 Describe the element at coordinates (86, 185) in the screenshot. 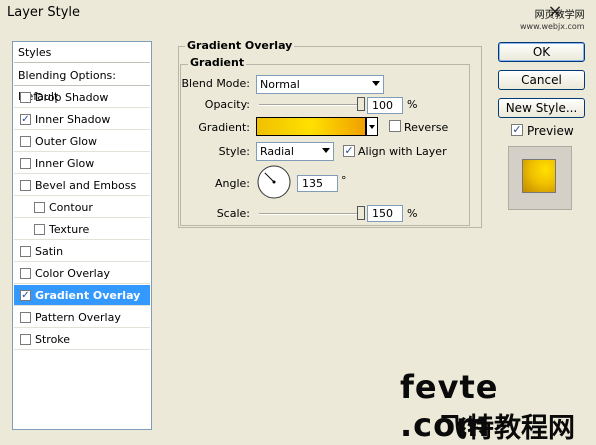

I see `style-item-label: Bevel and Emboss` at that location.